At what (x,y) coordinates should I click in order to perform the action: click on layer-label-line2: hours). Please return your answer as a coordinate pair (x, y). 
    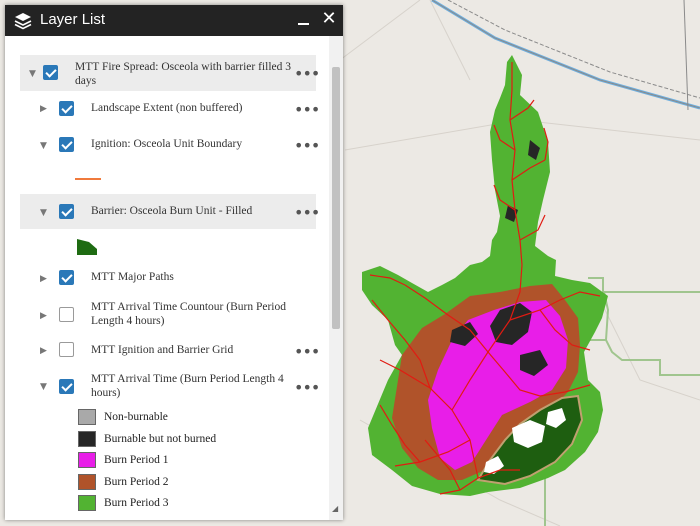
    Looking at the image, I should click on (106, 393).